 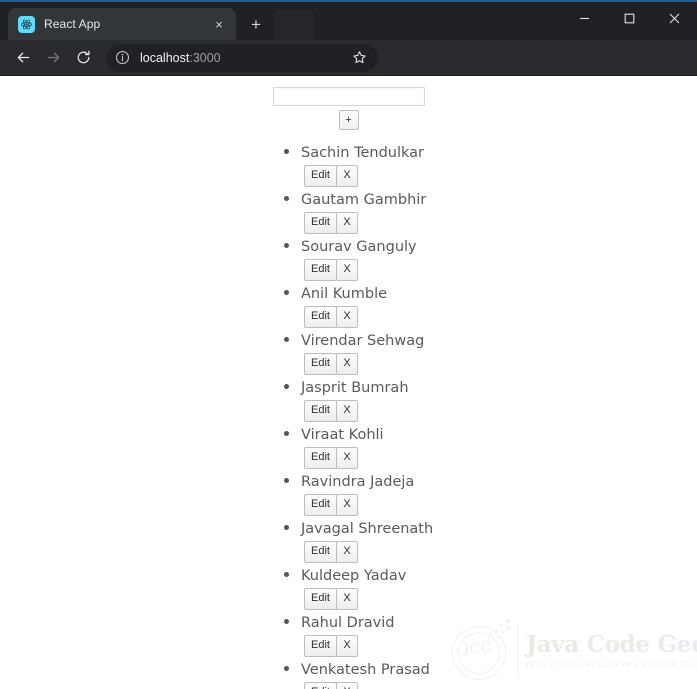 What do you see at coordinates (367, 529) in the screenshot?
I see `list-item-label: Javagal Shreenath` at bounding box center [367, 529].